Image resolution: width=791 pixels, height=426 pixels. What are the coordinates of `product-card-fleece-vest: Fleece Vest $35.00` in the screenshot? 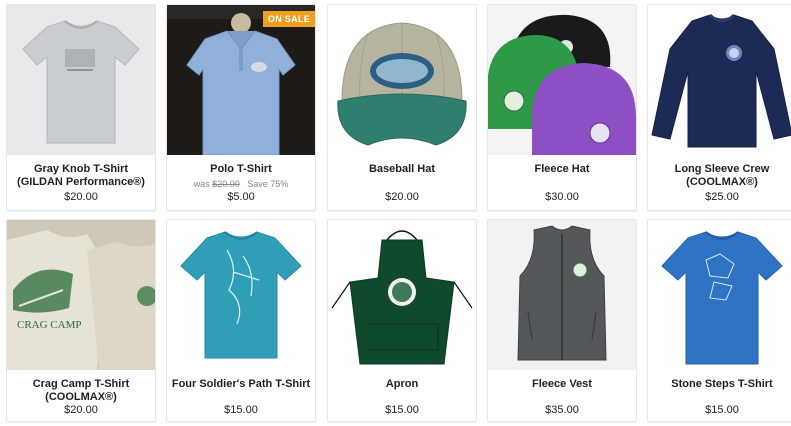 It's located at (562, 320).